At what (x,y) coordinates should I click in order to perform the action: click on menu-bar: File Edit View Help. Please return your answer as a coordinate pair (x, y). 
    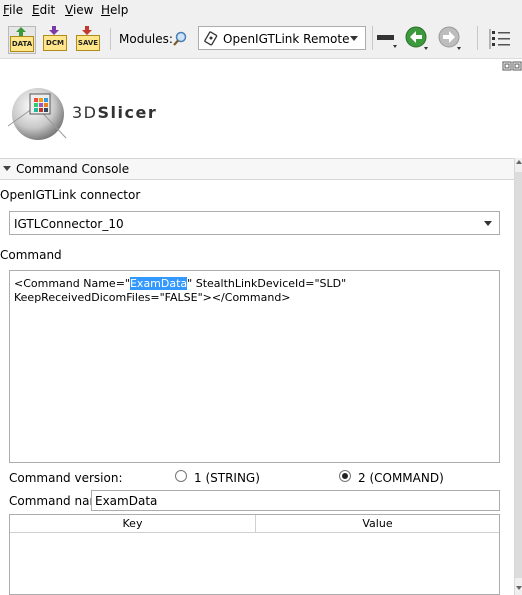
    Looking at the image, I should click on (261, 10).